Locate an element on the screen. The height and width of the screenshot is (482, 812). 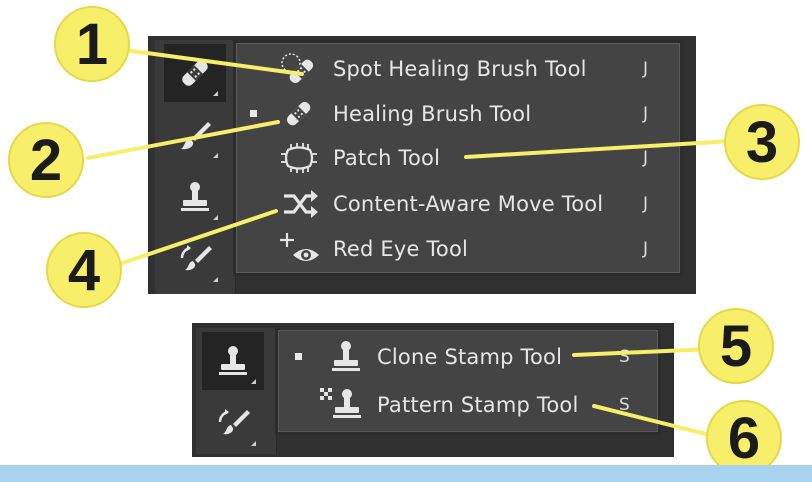
callout-4: 4 is located at coordinates (84, 270).